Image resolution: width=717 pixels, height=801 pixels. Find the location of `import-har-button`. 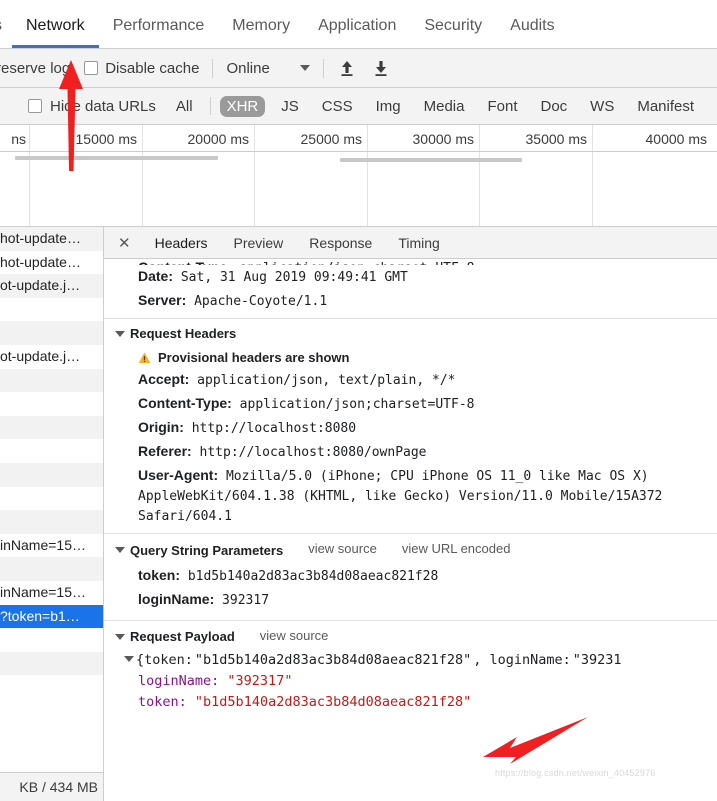

import-har-button is located at coordinates (347, 68).